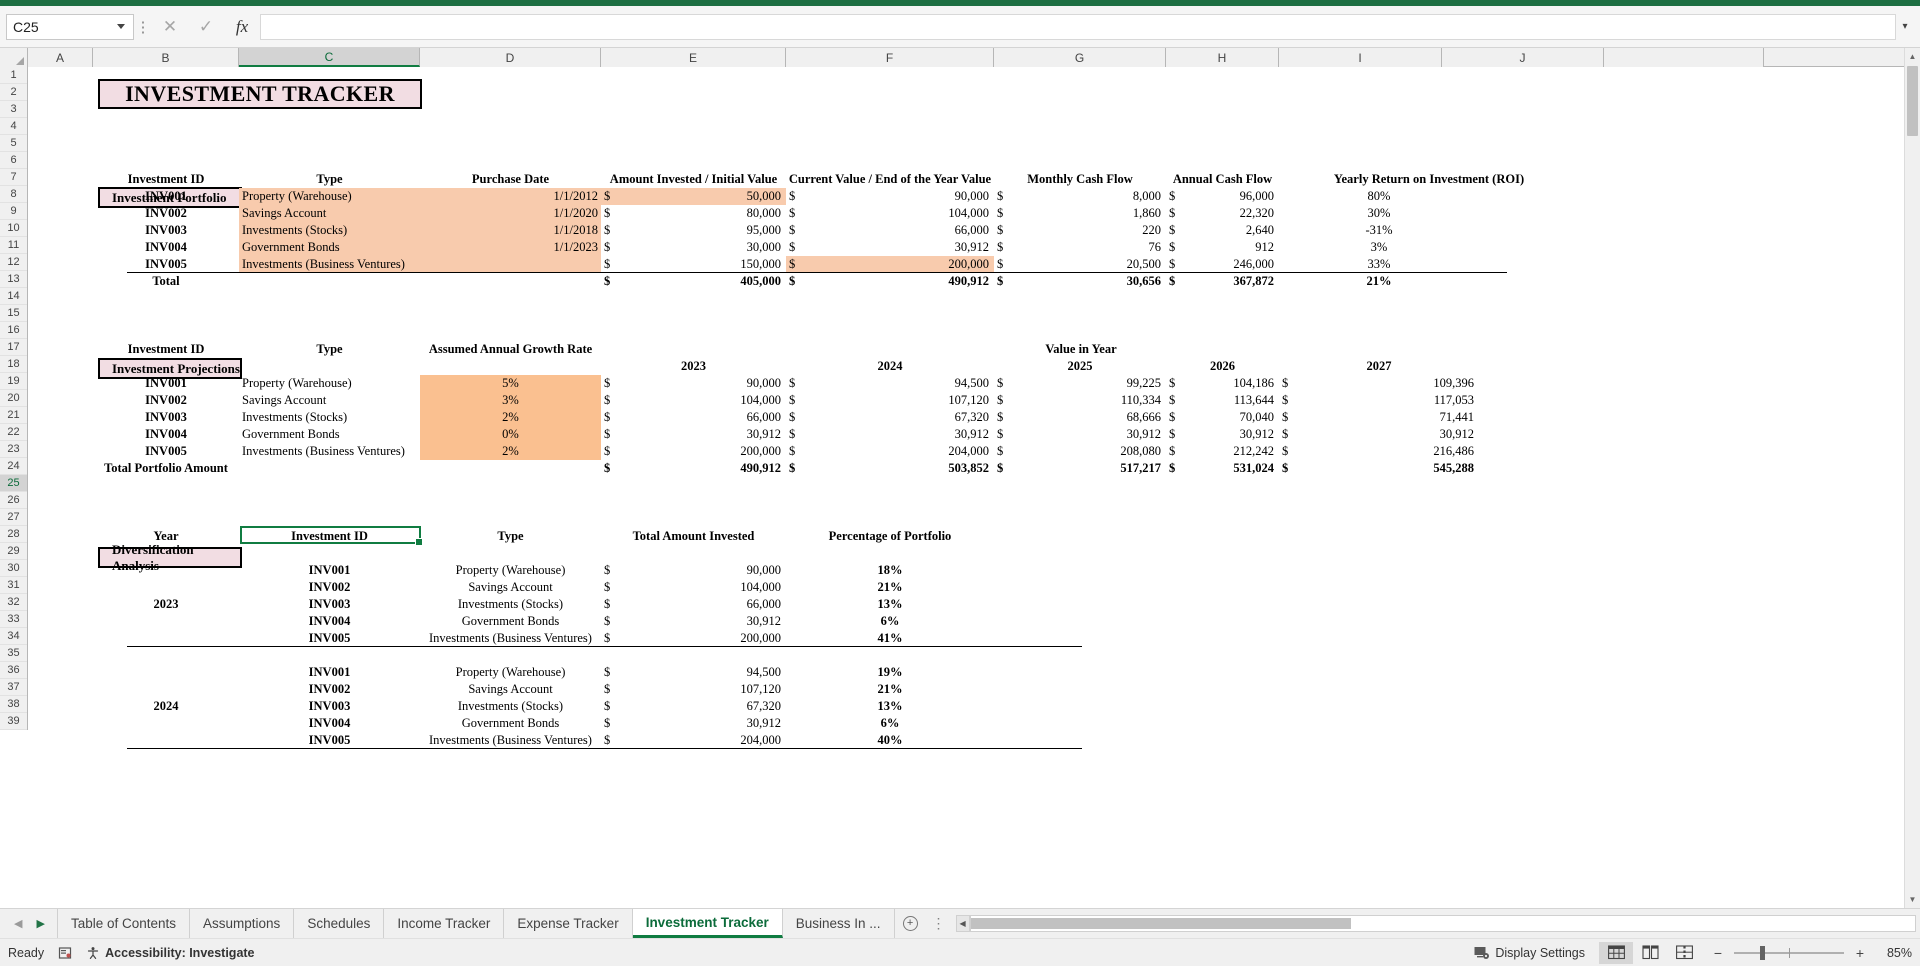 The height and width of the screenshot is (966, 1920). Describe the element at coordinates (13, 687) in the screenshot. I see `row-header-37: 37` at that location.